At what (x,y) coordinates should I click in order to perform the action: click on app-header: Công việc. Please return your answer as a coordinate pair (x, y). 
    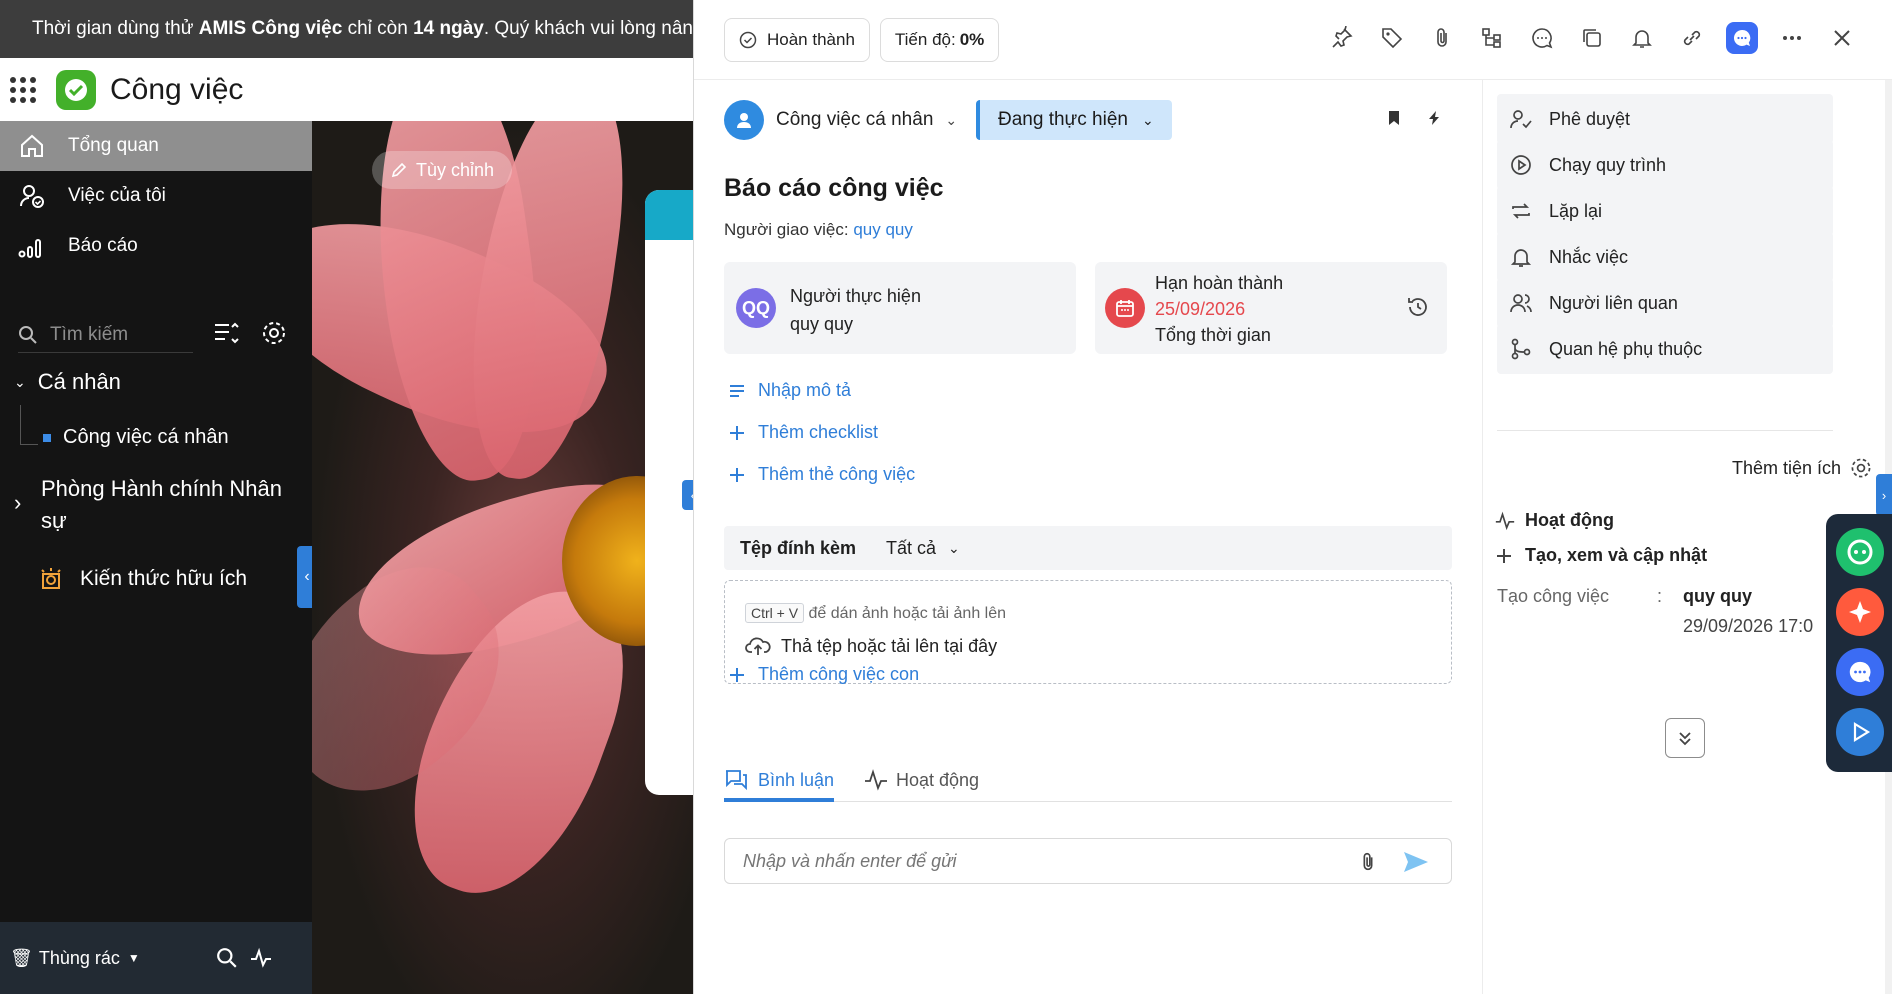
    Looking at the image, I should click on (350, 89).